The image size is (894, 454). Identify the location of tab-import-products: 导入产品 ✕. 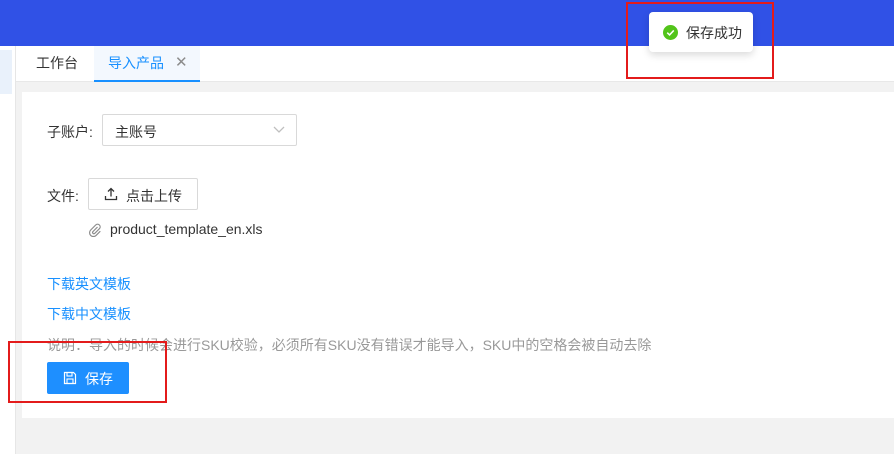
(147, 64).